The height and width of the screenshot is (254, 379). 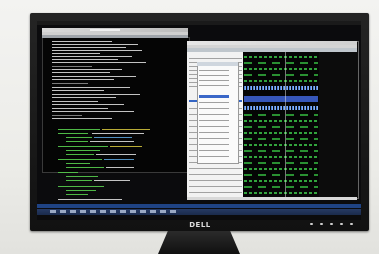 What do you see at coordinates (105, 30) in the screenshot?
I see `terminal-tab` at bounding box center [105, 30].